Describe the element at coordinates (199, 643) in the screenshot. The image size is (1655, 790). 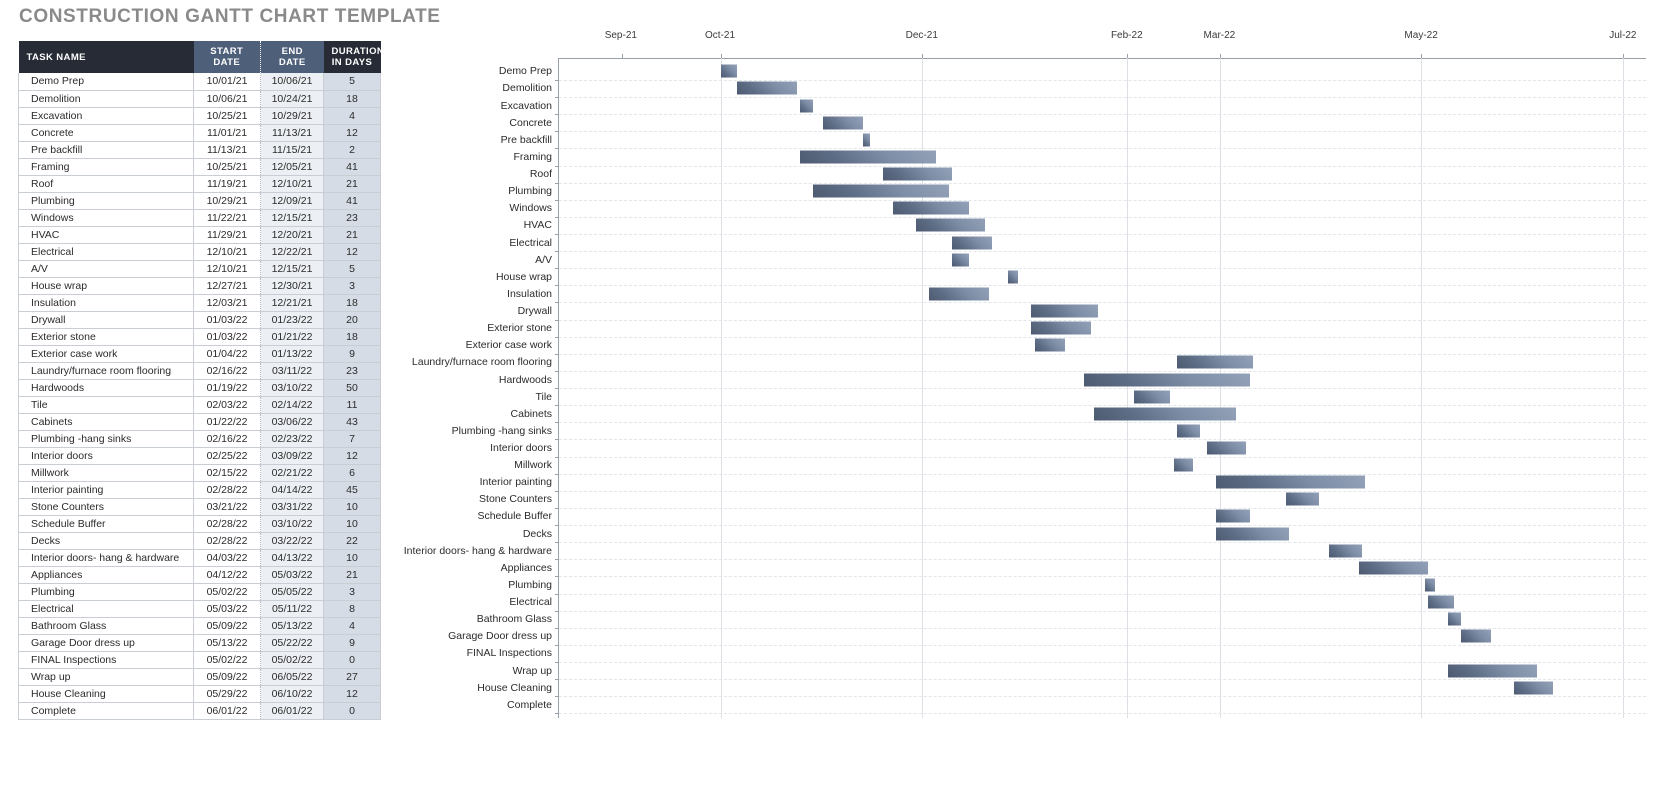
I see `table-row: Garage Door dress up 05/13/22 05/22/22 9` at that location.